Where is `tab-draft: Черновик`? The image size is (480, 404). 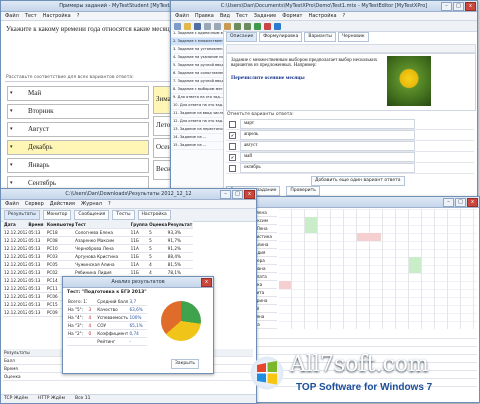
tab-draft: Черновик is located at coordinates (353, 37).